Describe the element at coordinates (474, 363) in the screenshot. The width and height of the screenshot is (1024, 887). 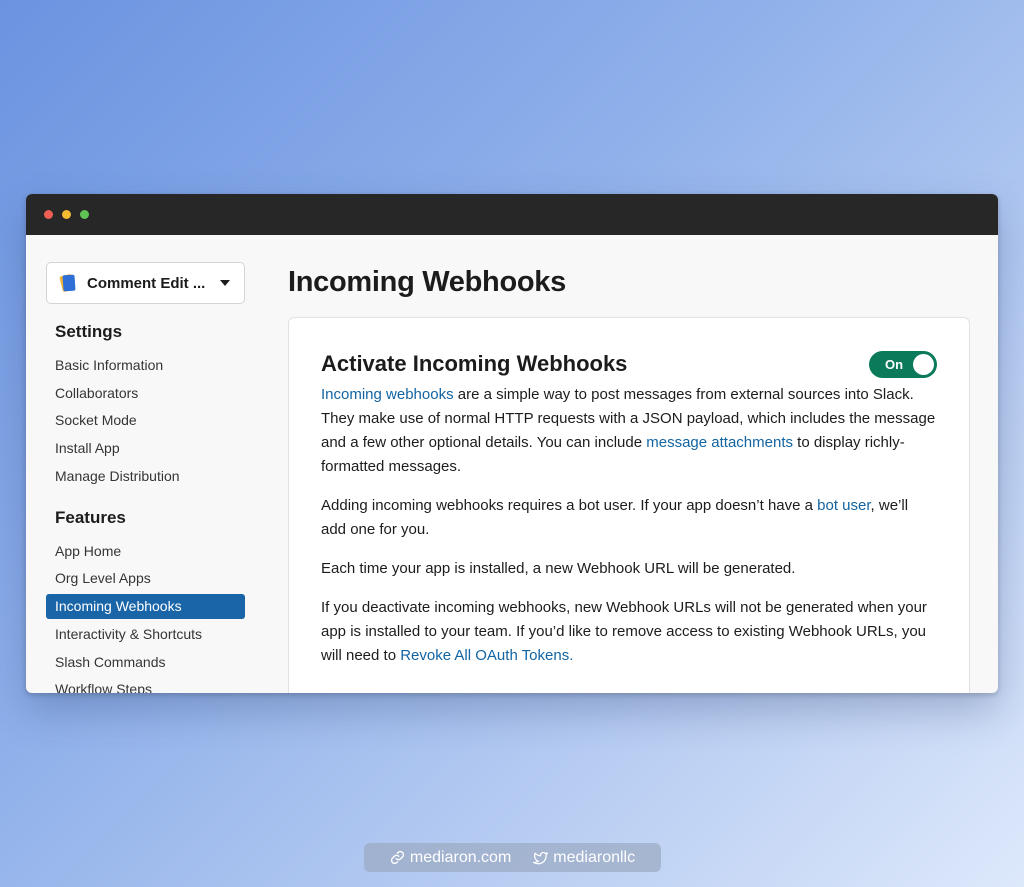
I see `card-title: Activate Incoming Webhooks` at that location.